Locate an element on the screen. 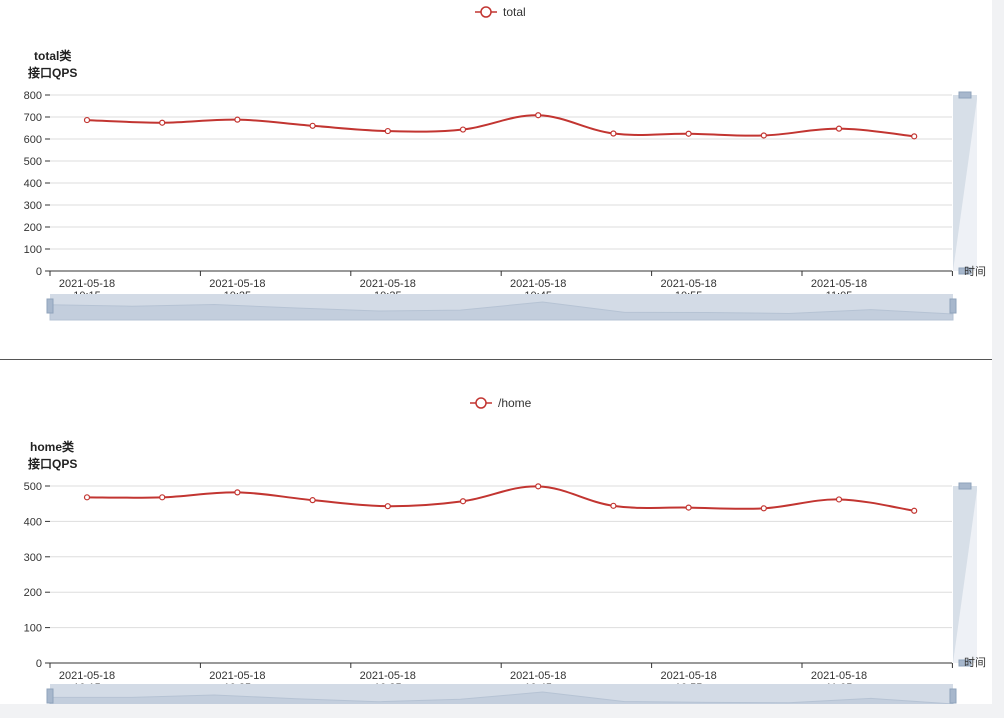 Image resolution: width=1004 pixels, height=723 pixels. legend-label: total is located at coordinates (514, 12).